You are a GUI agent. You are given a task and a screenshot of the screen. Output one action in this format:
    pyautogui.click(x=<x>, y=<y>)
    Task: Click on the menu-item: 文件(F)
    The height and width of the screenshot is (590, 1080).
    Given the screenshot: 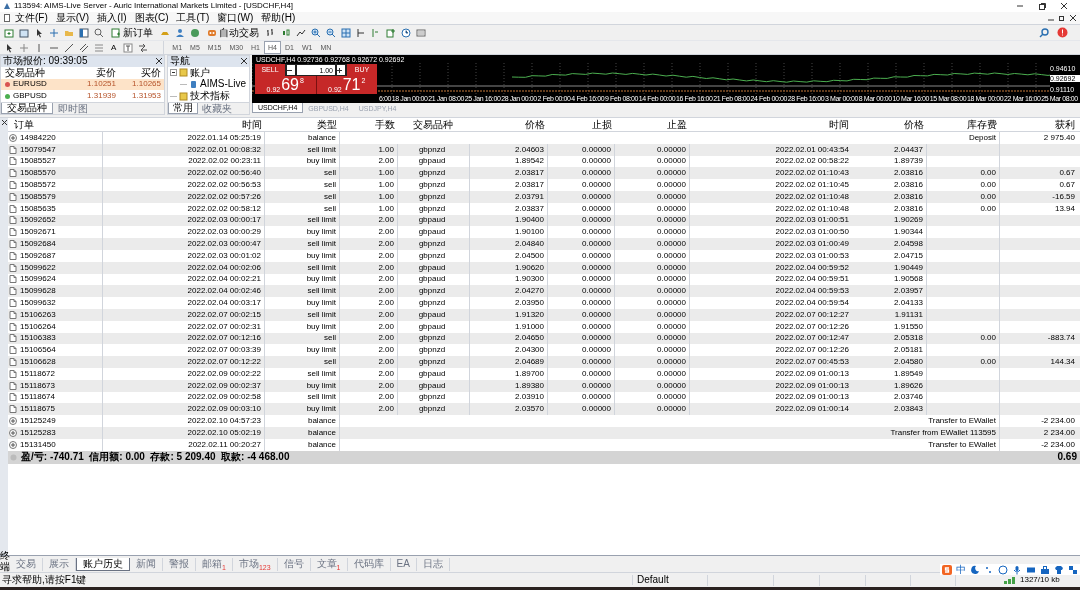 What is the action you would take?
    pyautogui.click(x=31, y=18)
    